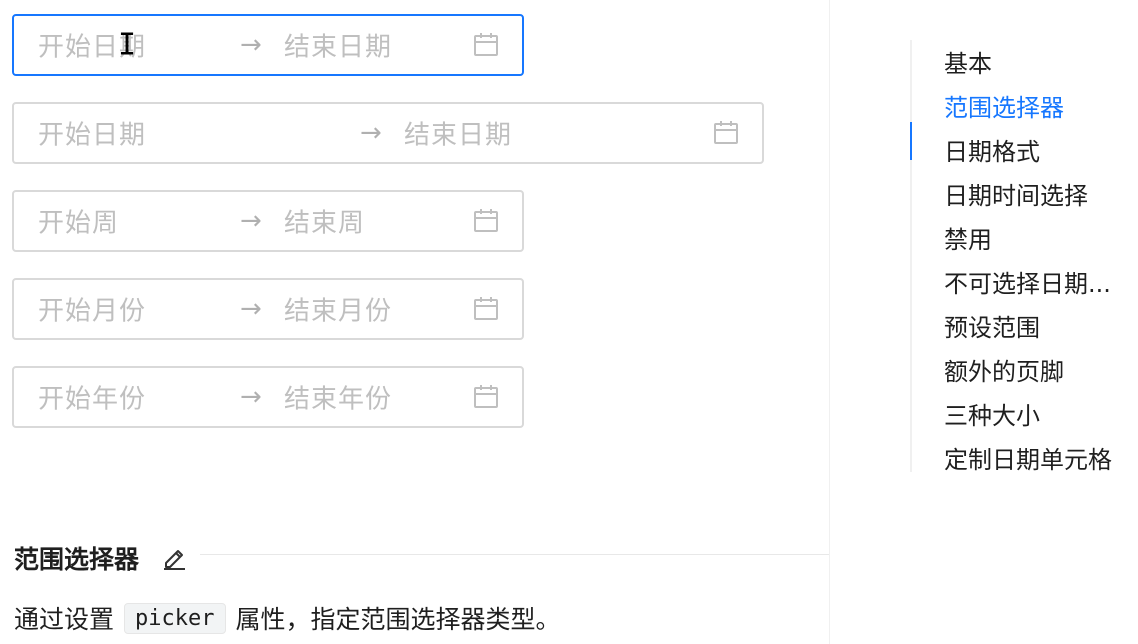 This screenshot has width=1138, height=644. I want to click on anchor-item-datetime: 日期时间选择, so click(1016, 193).